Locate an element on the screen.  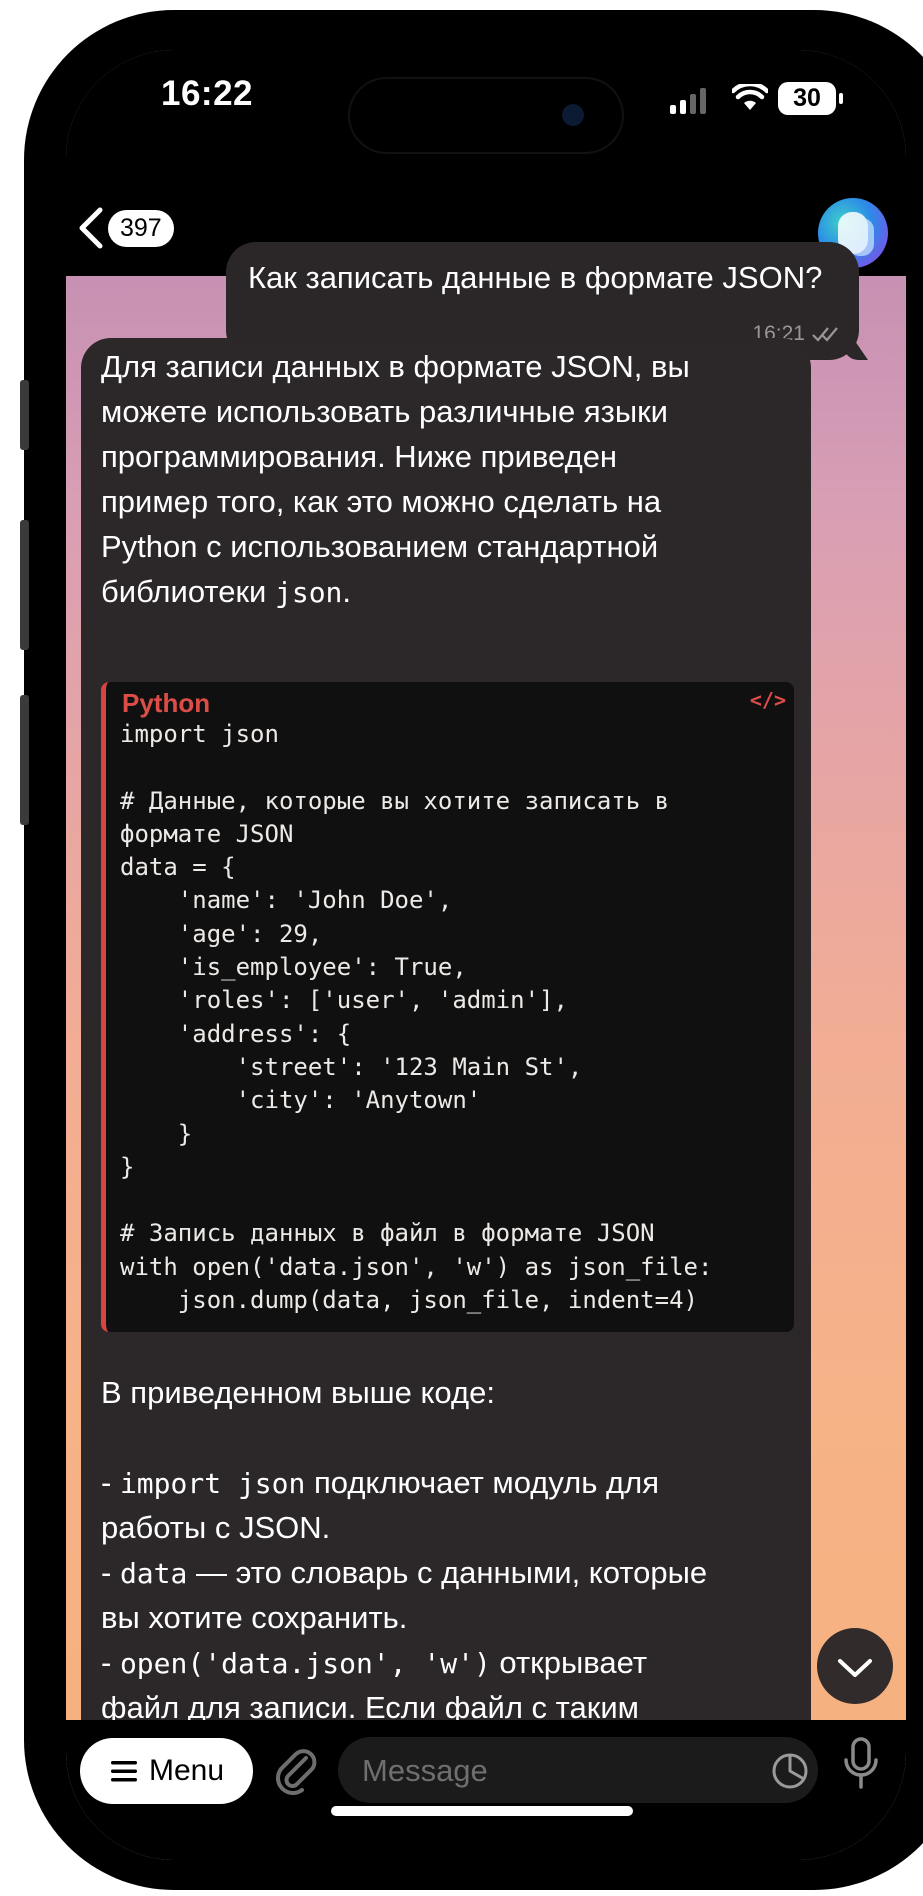
status-time: 16:22 is located at coordinates (207, 93).